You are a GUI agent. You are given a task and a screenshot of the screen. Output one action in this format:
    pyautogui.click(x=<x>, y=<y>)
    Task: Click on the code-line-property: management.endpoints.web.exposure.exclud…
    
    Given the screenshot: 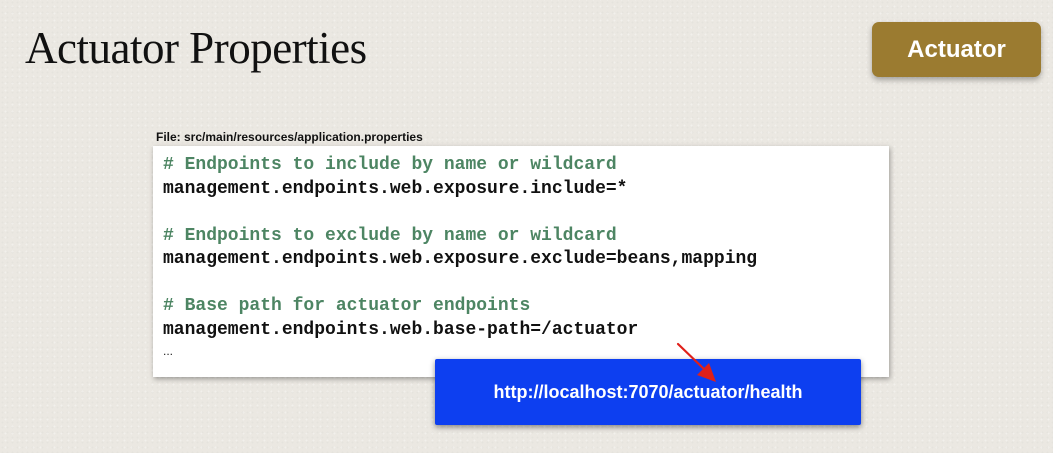 What is the action you would take?
    pyautogui.click(x=460, y=259)
    